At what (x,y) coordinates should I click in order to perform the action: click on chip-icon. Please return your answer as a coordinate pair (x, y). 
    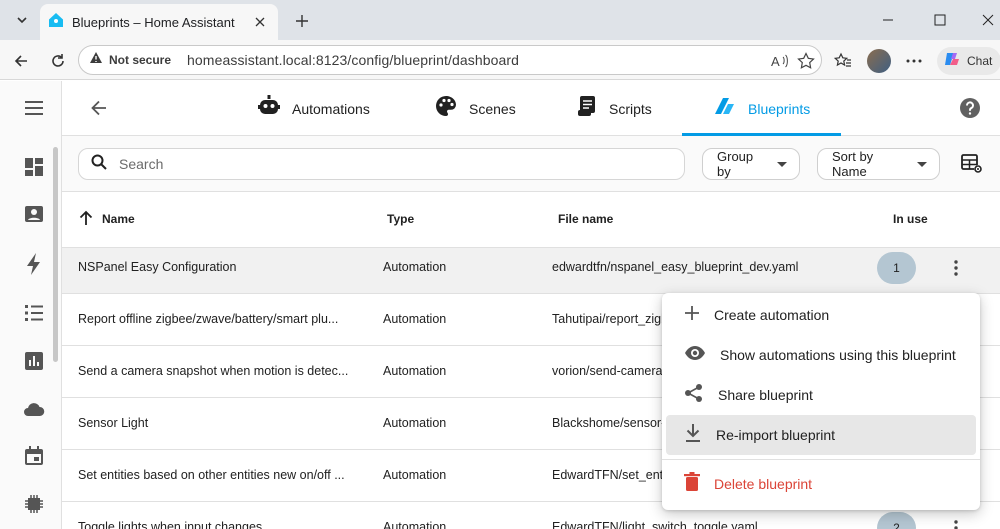
    Looking at the image, I should click on (34, 504).